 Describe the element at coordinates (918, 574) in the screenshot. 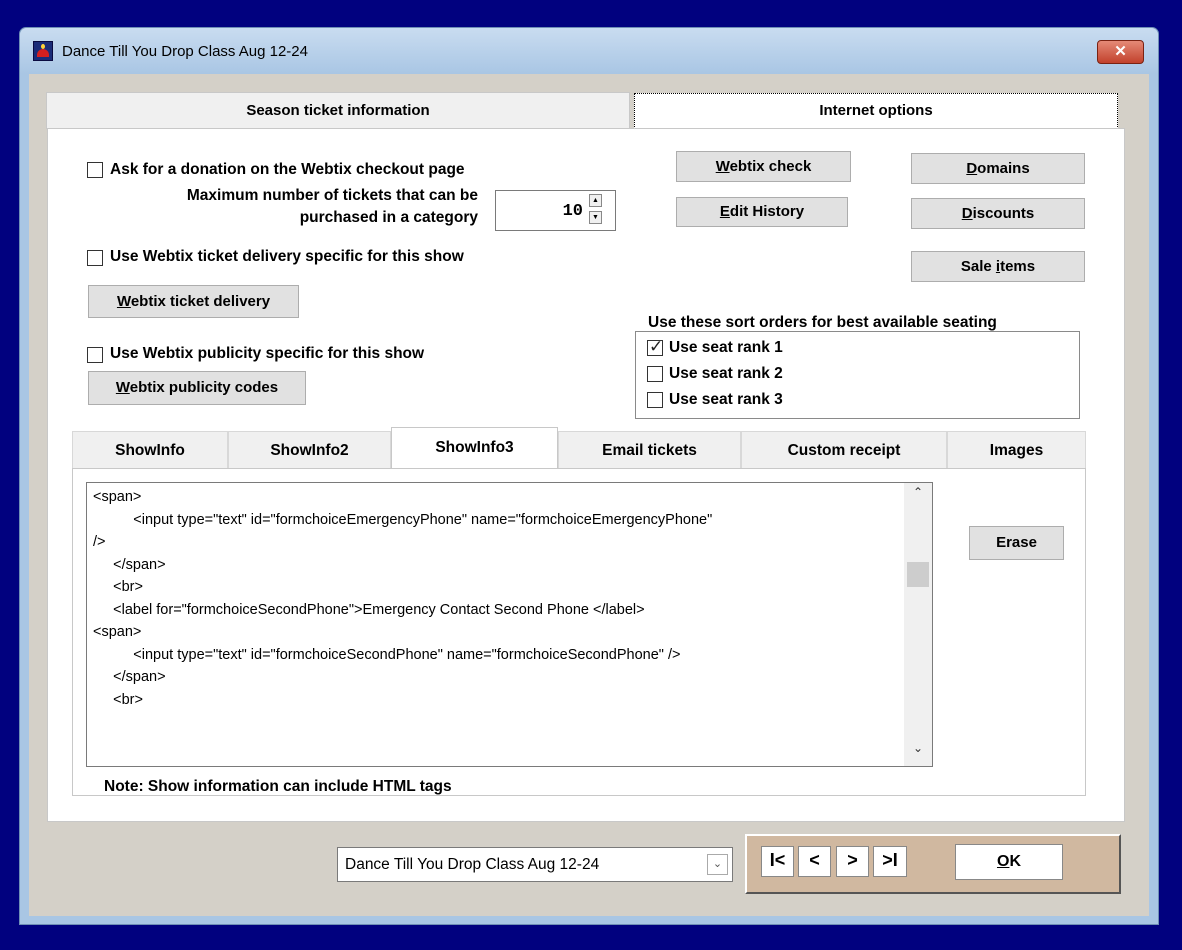

I see `scrollbar-thumb` at that location.